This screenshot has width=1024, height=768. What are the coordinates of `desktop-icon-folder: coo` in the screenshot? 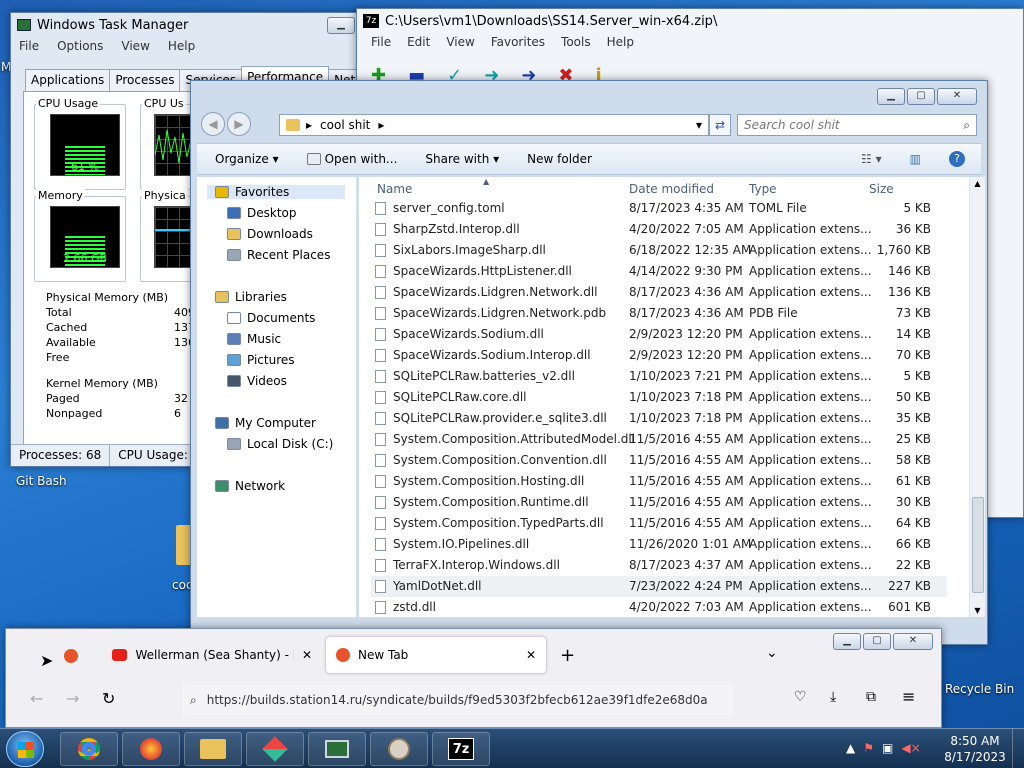 It's located at (181, 560).